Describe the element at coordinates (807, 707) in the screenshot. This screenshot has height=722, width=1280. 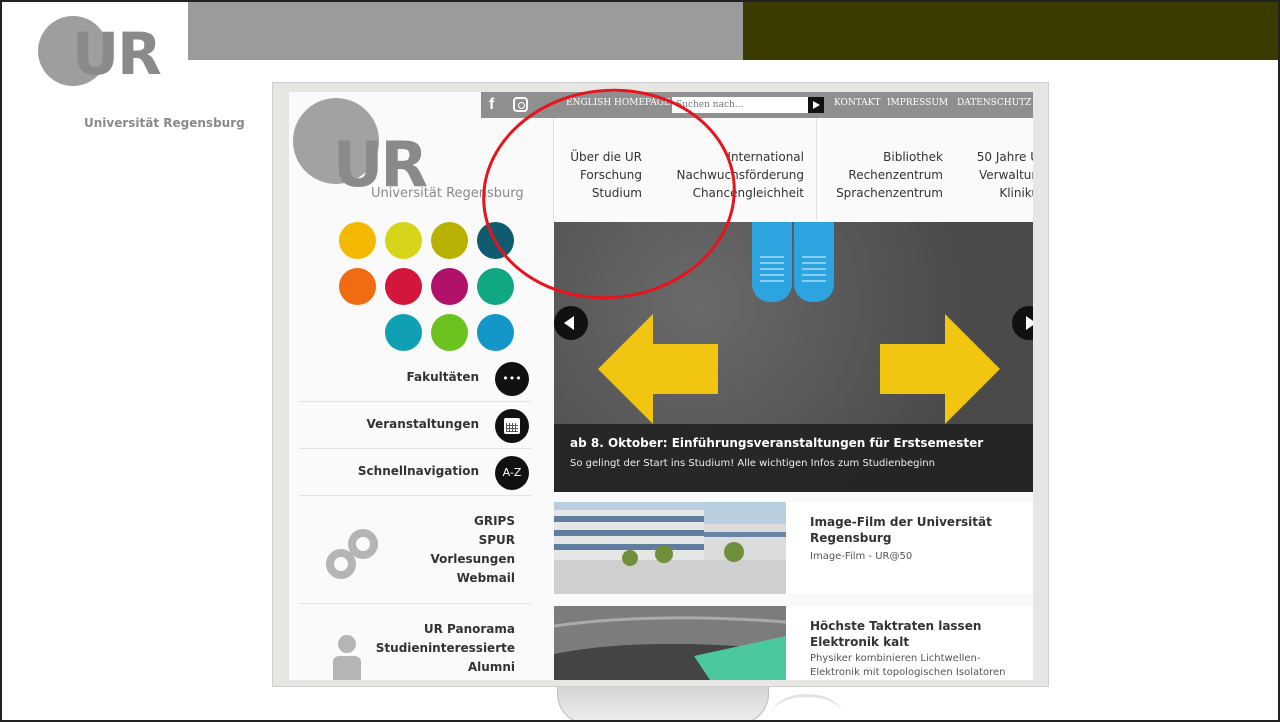
I see `monitor-cable` at that location.